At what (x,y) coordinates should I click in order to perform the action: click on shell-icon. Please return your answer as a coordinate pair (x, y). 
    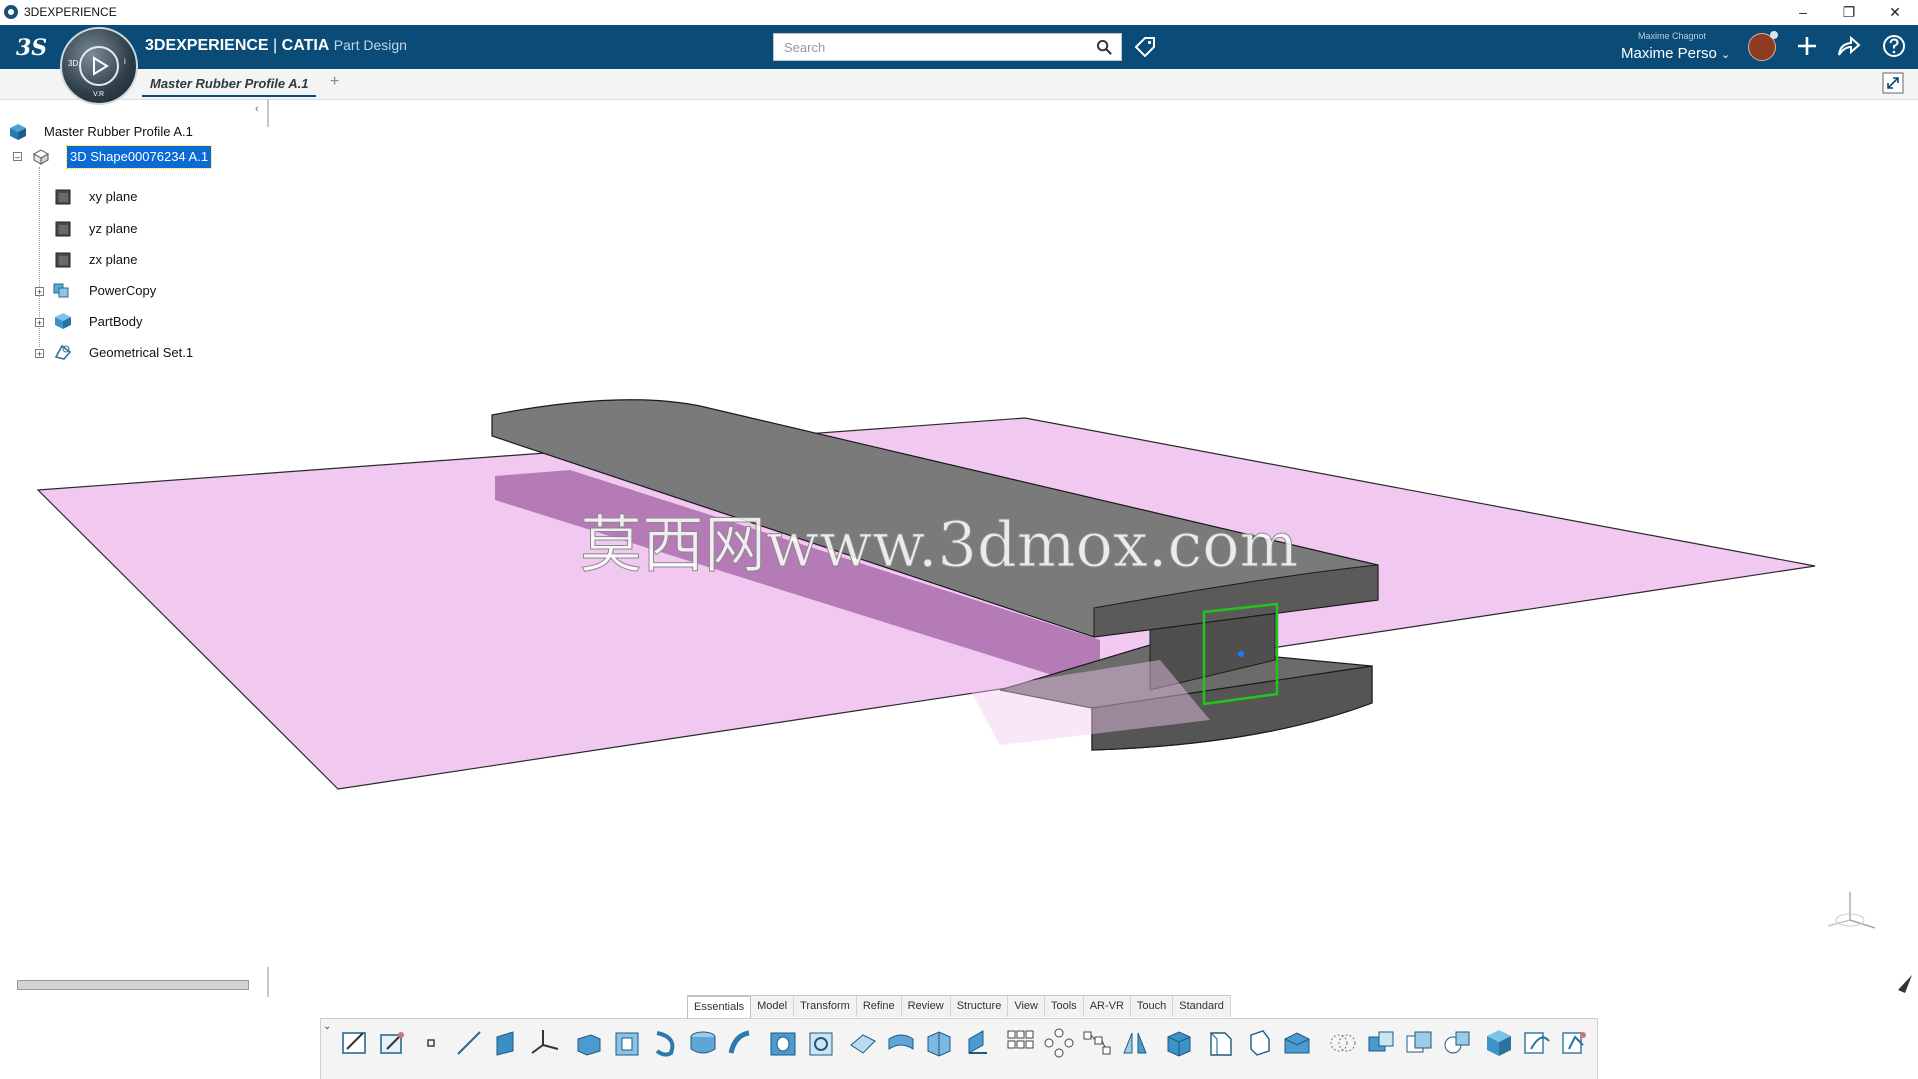
    Looking at the image, I should click on (821, 1043).